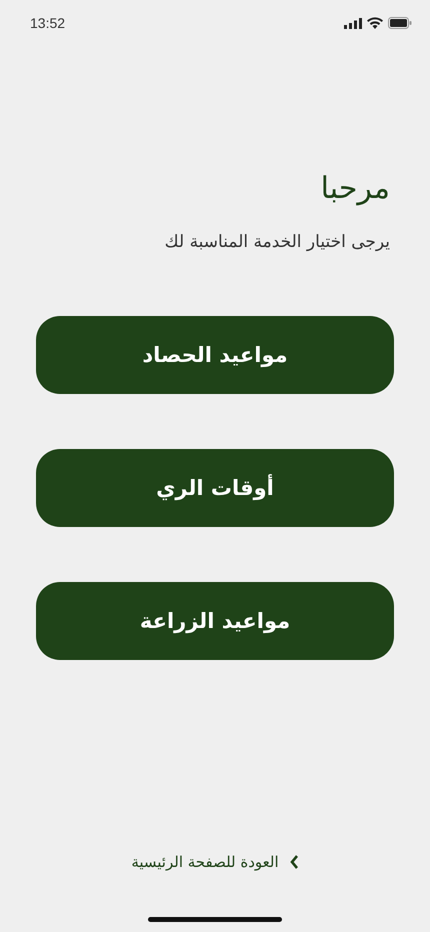  I want to click on subtitle: يرجى اختيار الخدمة المناسبة لك, so click(277, 242).